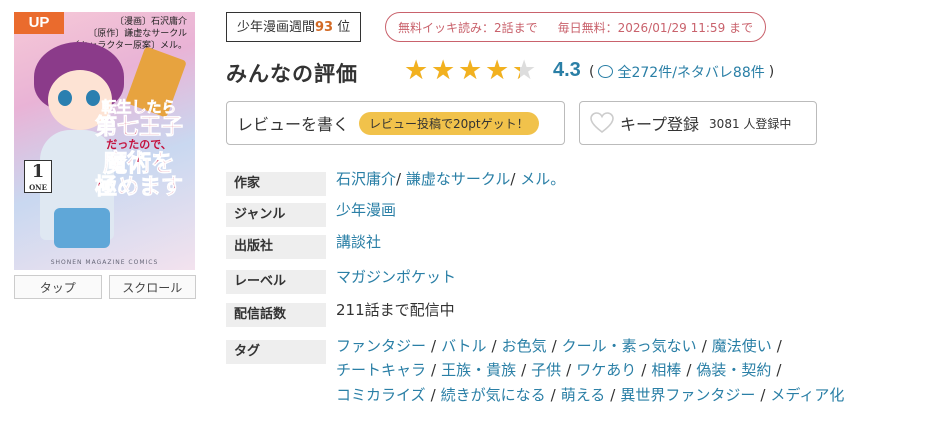 The image size is (947, 435). Describe the element at coordinates (666, 370) in the screenshot. I see `tag-link: 相棒` at that location.